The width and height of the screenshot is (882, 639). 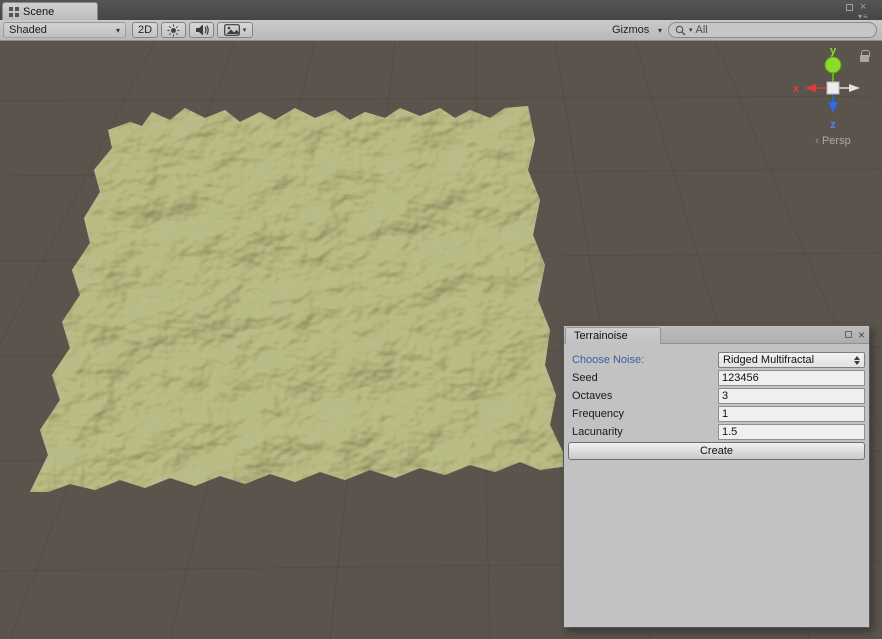 I want to click on scene-tab: Scene, so click(x=50, y=11).